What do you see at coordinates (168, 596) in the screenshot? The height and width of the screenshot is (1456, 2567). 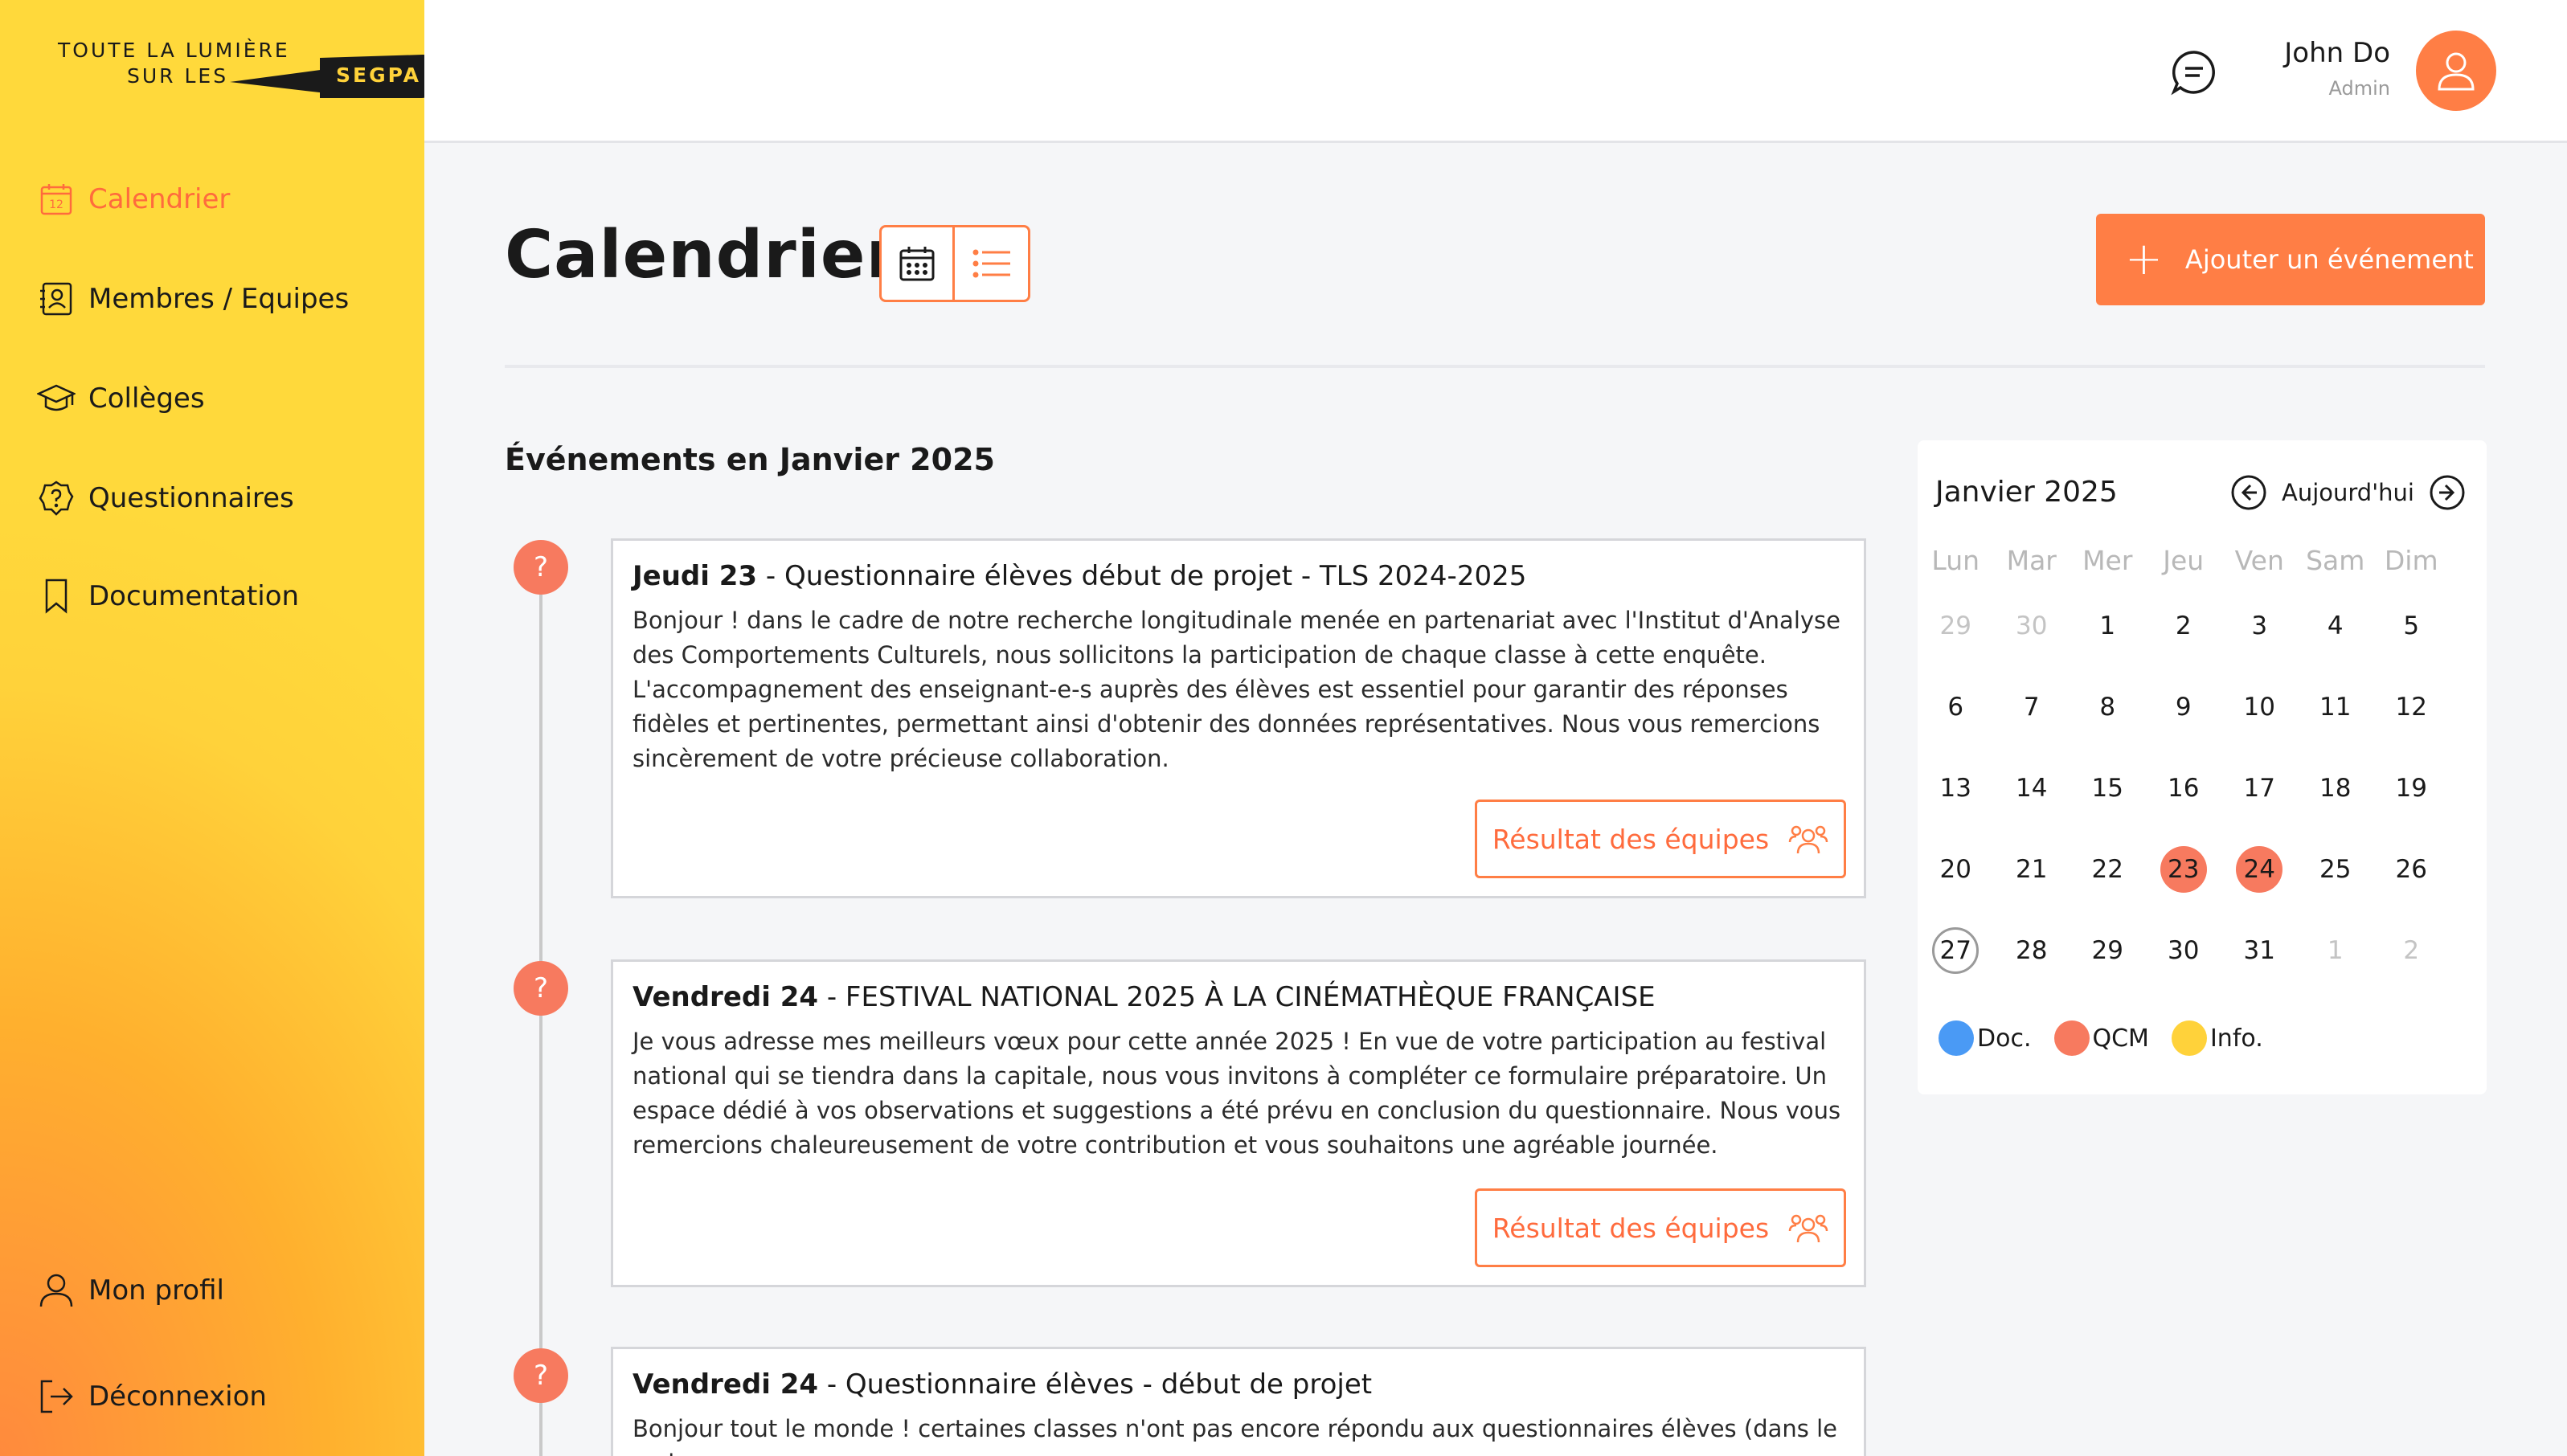 I see `sidebar-item-documentation: Documentation` at bounding box center [168, 596].